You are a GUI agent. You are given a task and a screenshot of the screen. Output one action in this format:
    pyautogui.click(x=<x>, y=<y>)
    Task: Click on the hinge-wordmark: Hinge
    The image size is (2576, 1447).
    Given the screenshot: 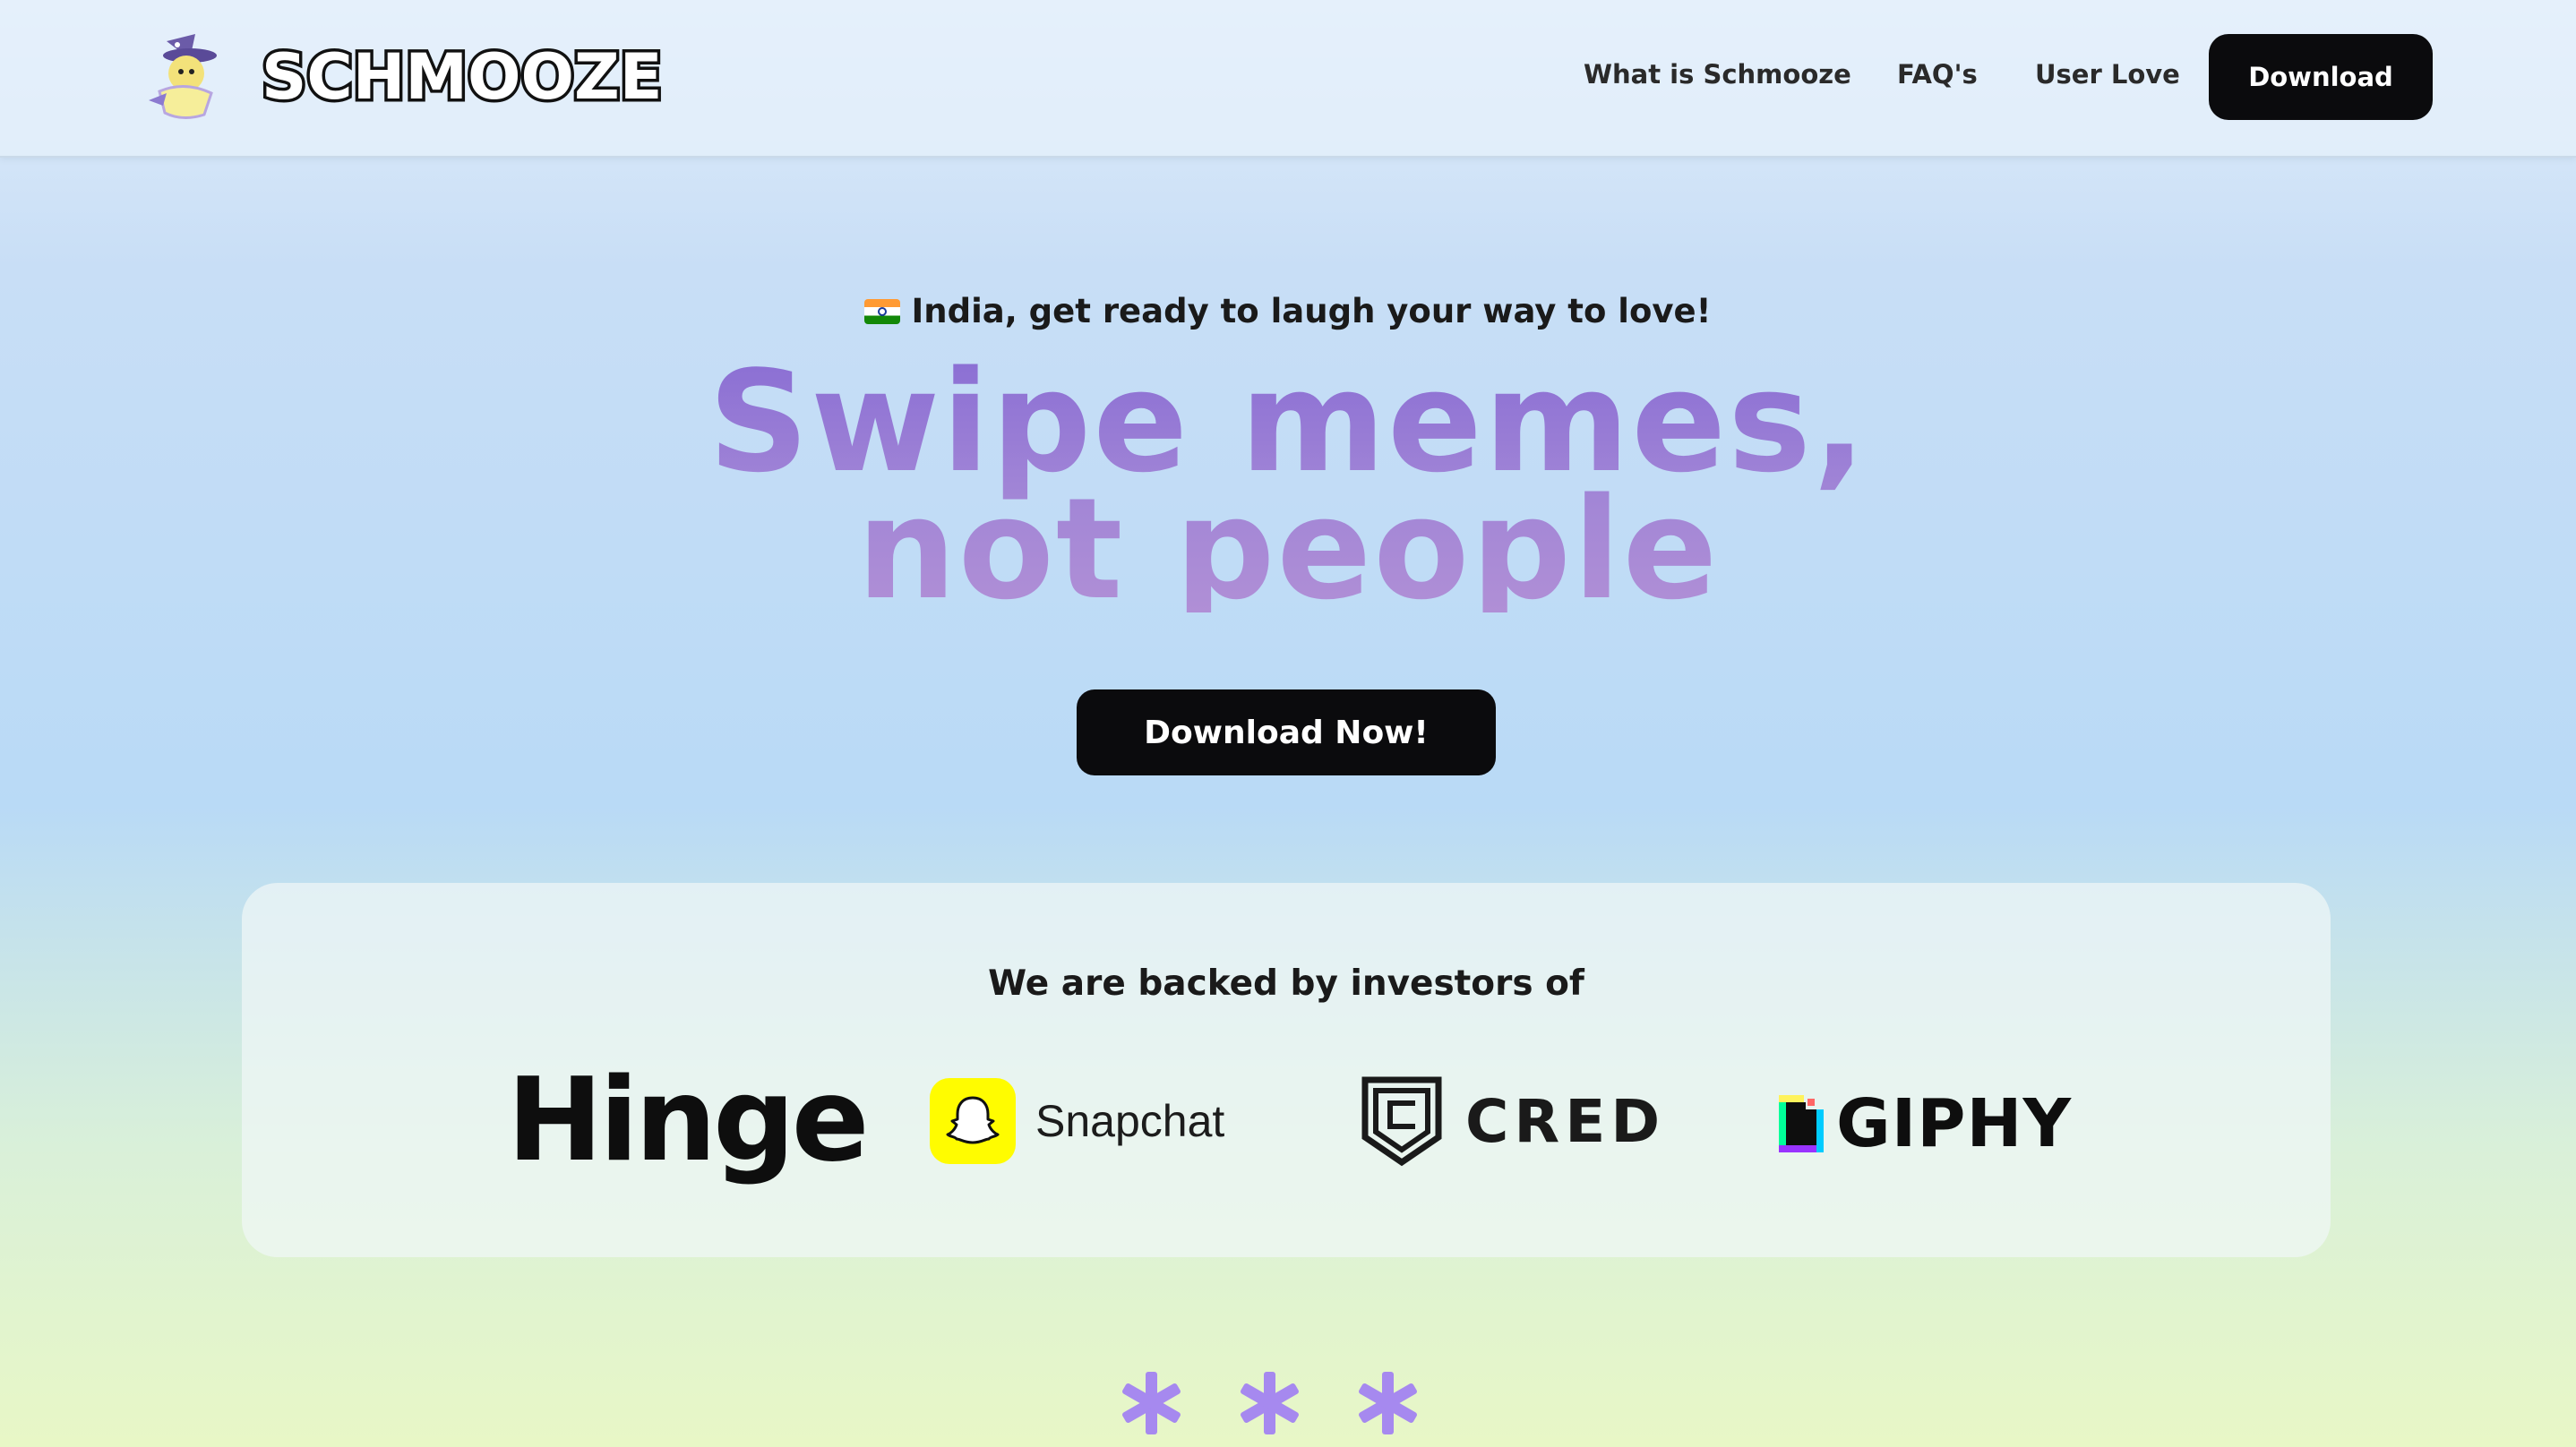 What is the action you would take?
    pyautogui.click(x=688, y=1120)
    